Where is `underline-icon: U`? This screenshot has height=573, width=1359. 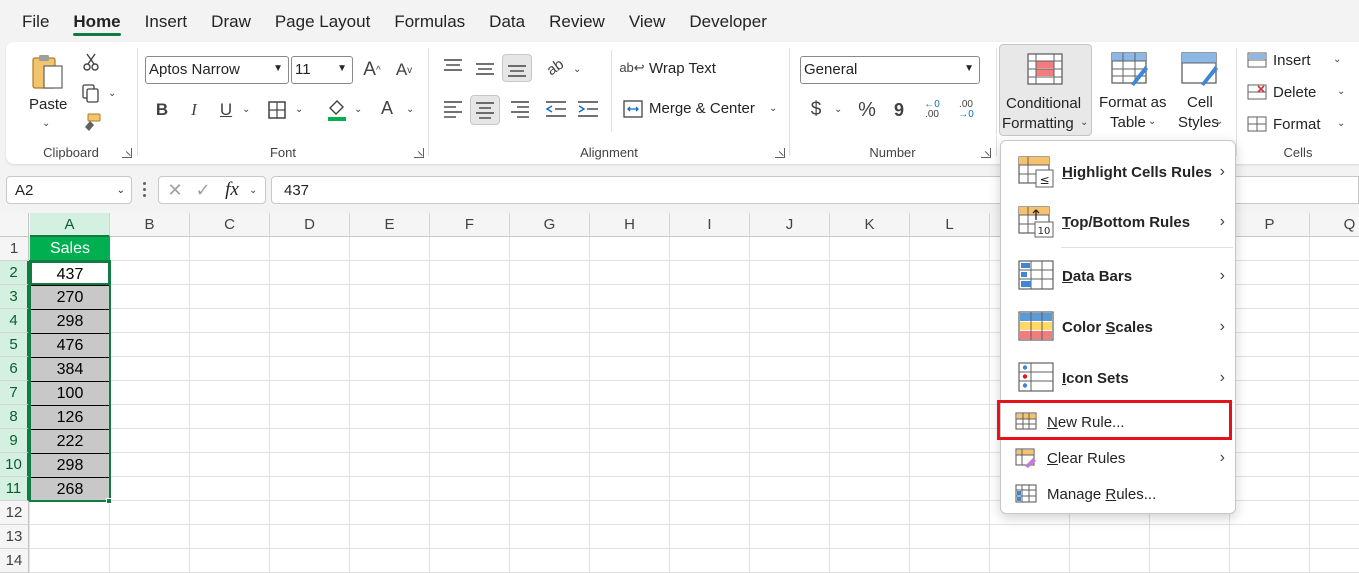
underline-icon: U is located at coordinates (226, 110).